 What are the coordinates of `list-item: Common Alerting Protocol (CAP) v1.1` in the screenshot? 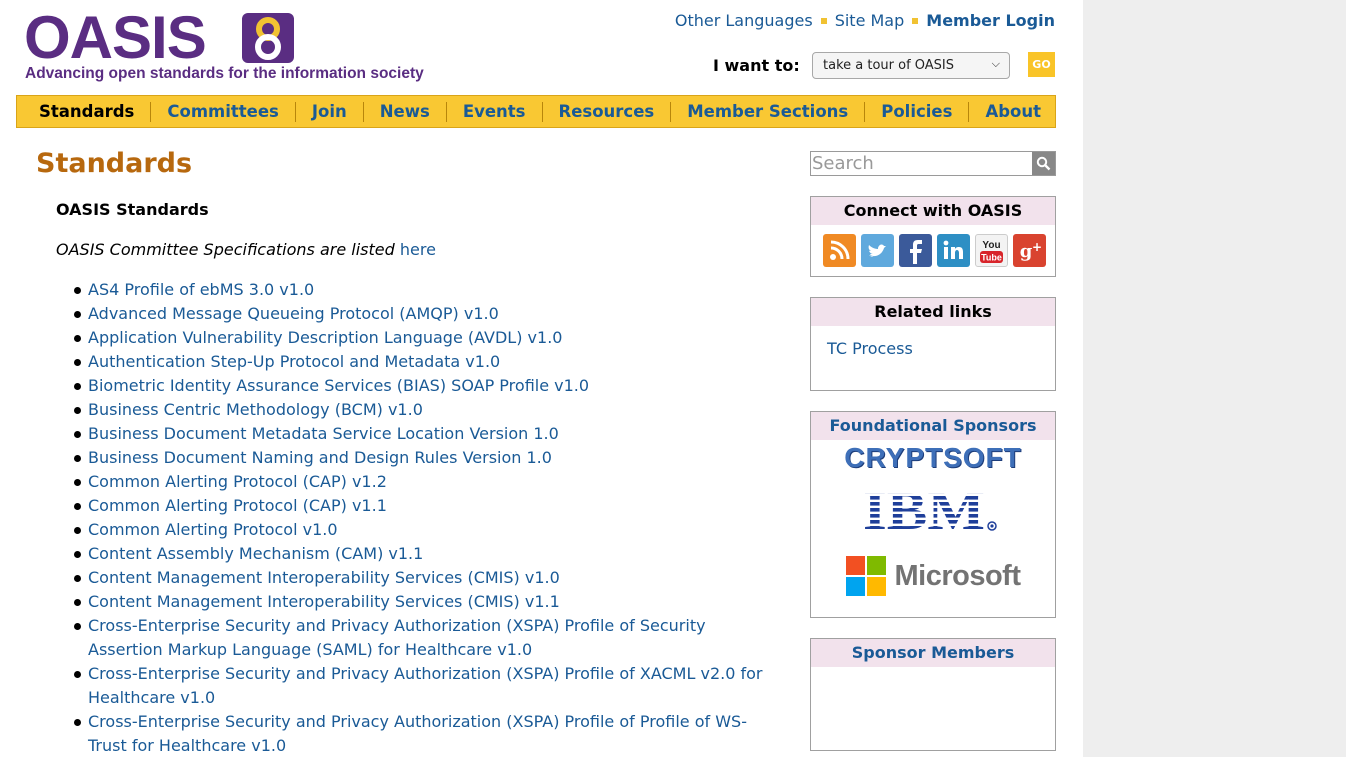 It's located at (422, 506).